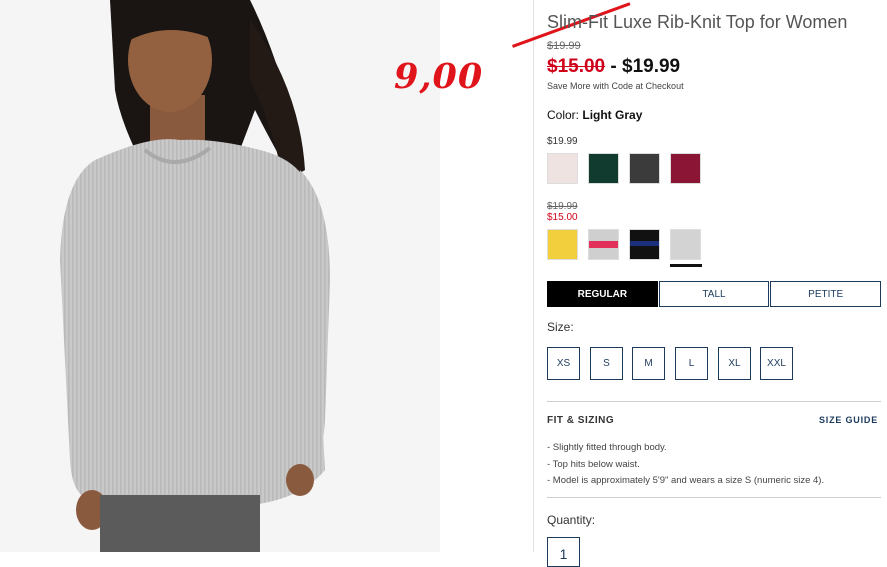  What do you see at coordinates (648, 363) in the screenshot?
I see `size-option-m: M` at bounding box center [648, 363].